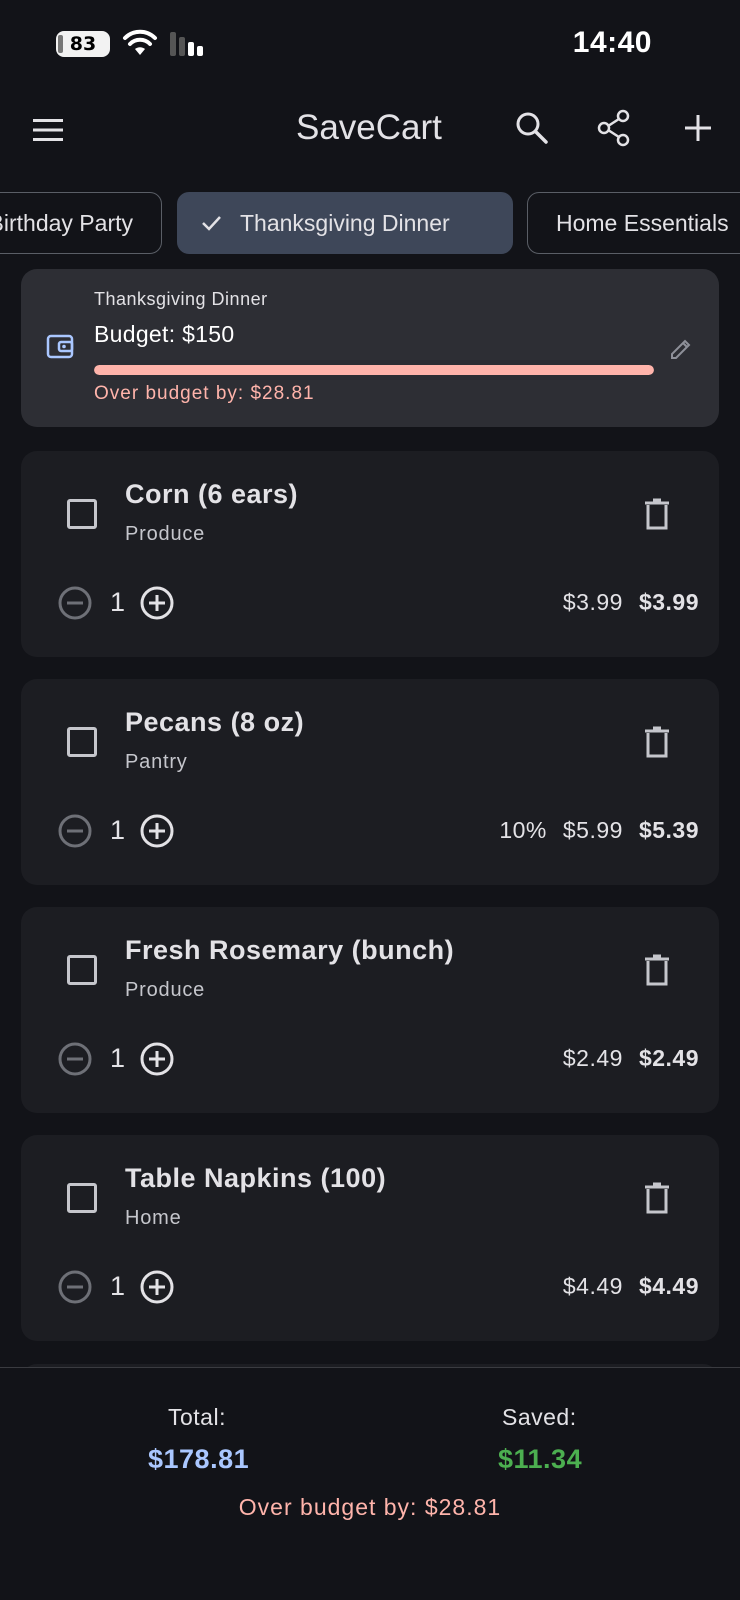  I want to click on saved-label: Saved:, so click(539, 1417).